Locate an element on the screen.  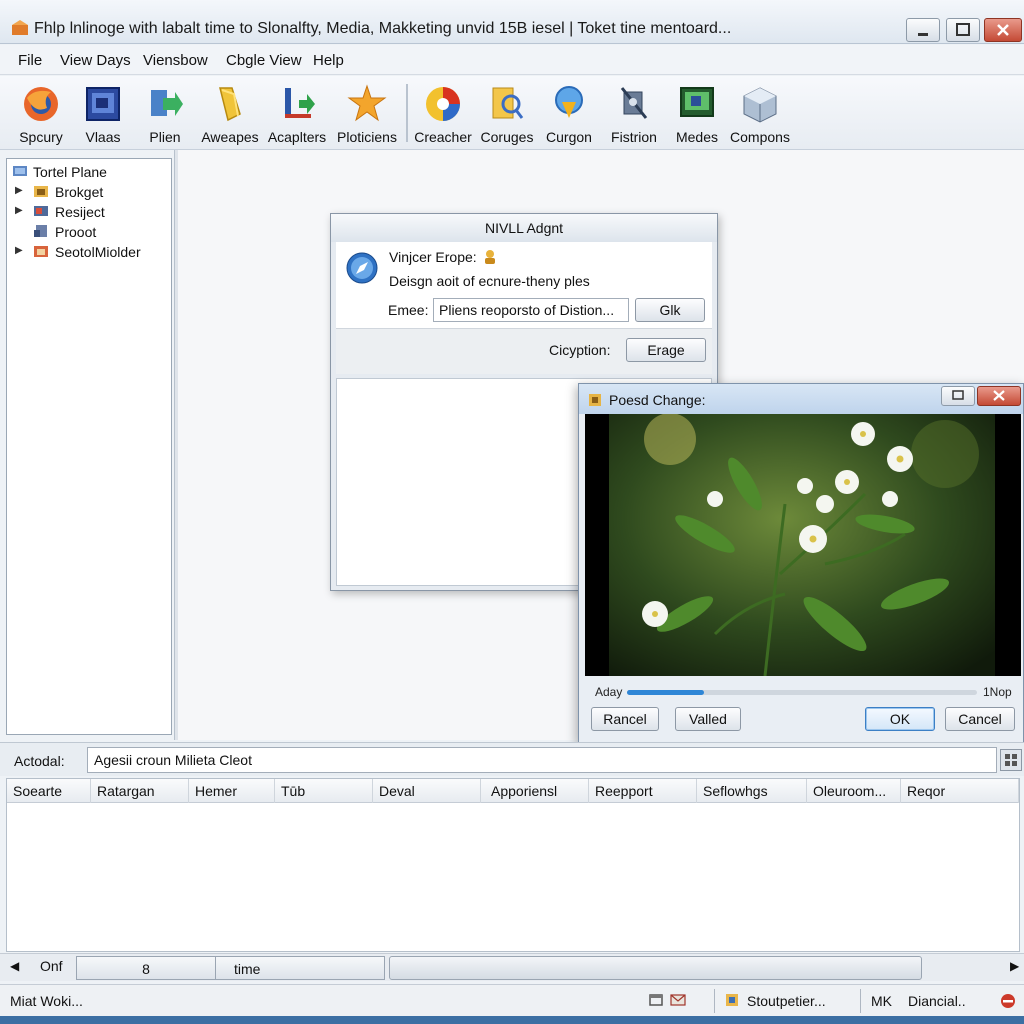
tool-acaplters: Acaplters is located at coordinates (297, 113).